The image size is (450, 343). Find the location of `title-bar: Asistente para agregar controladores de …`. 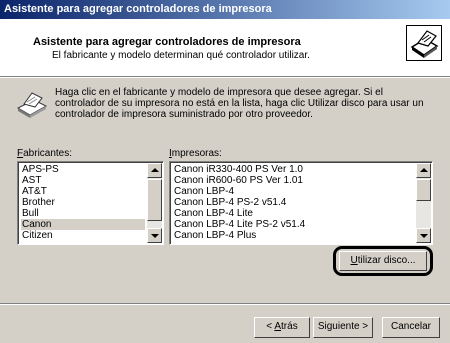

title-bar: Asistente para agregar controladores de … is located at coordinates (225, 9).